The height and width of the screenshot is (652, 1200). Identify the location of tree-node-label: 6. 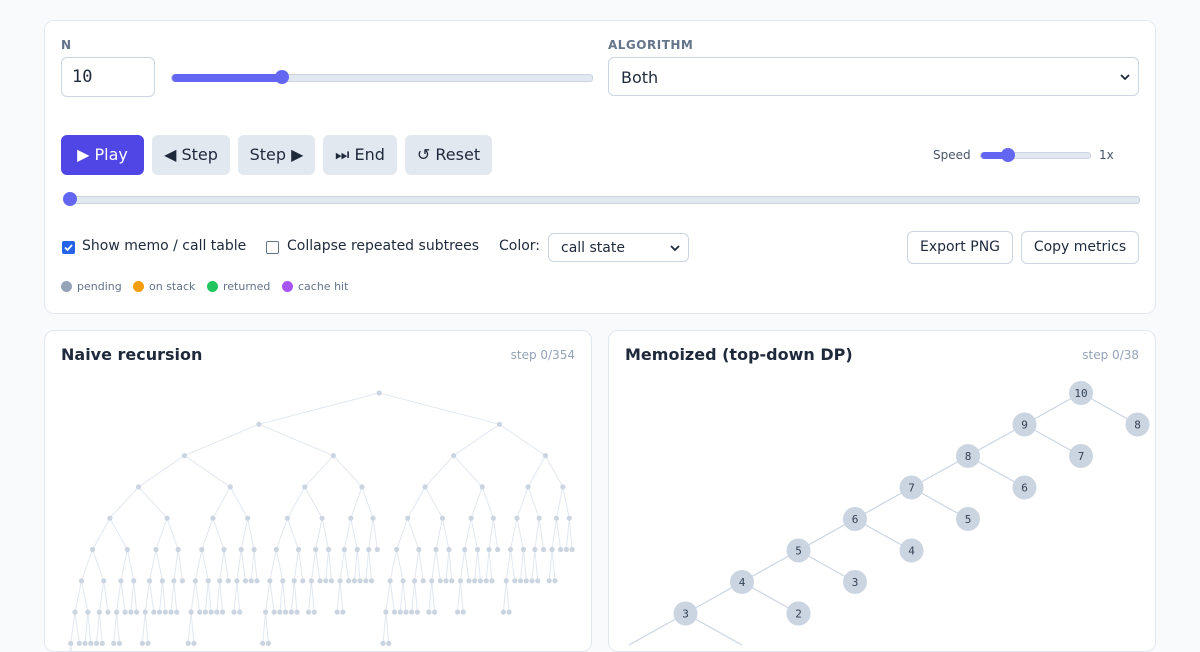
(1024, 488).